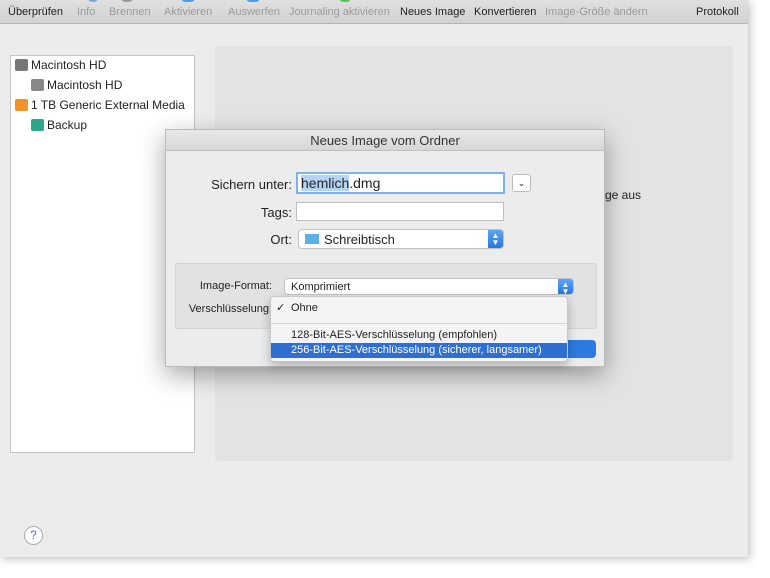 This screenshot has height=578, width=770. What do you see at coordinates (596, 12) in the screenshot?
I see `resize-image-button: Image-Größe ändern` at bounding box center [596, 12].